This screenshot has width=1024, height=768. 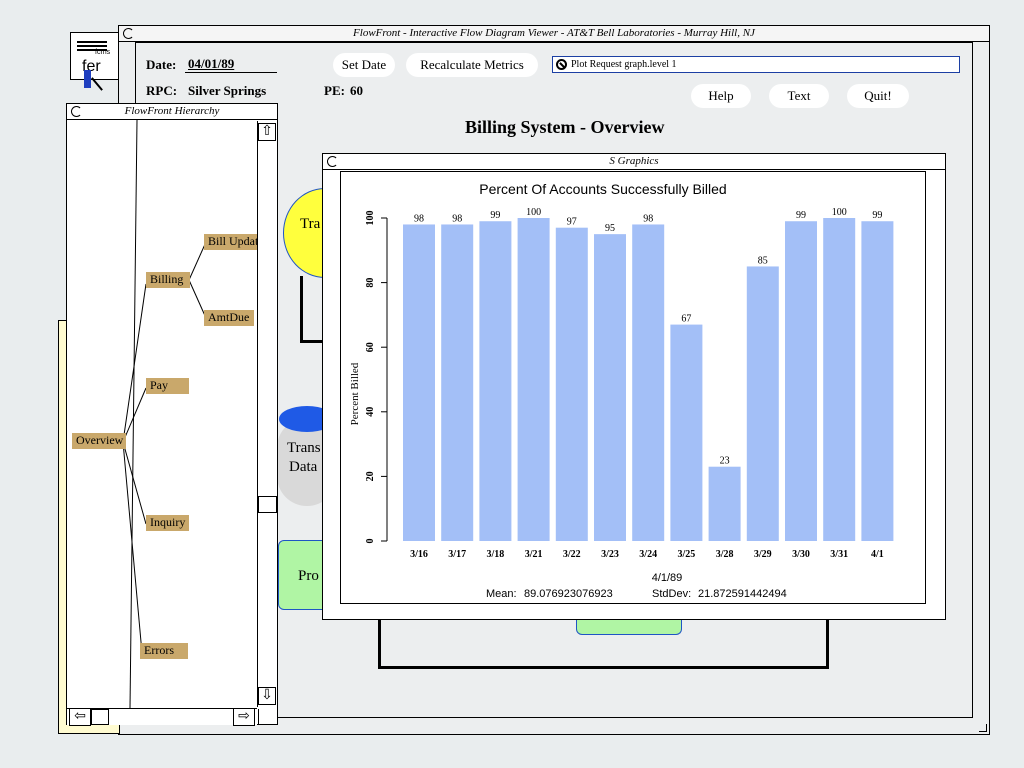 I want to click on x-tick-label: 3/21, so click(x=534, y=554).